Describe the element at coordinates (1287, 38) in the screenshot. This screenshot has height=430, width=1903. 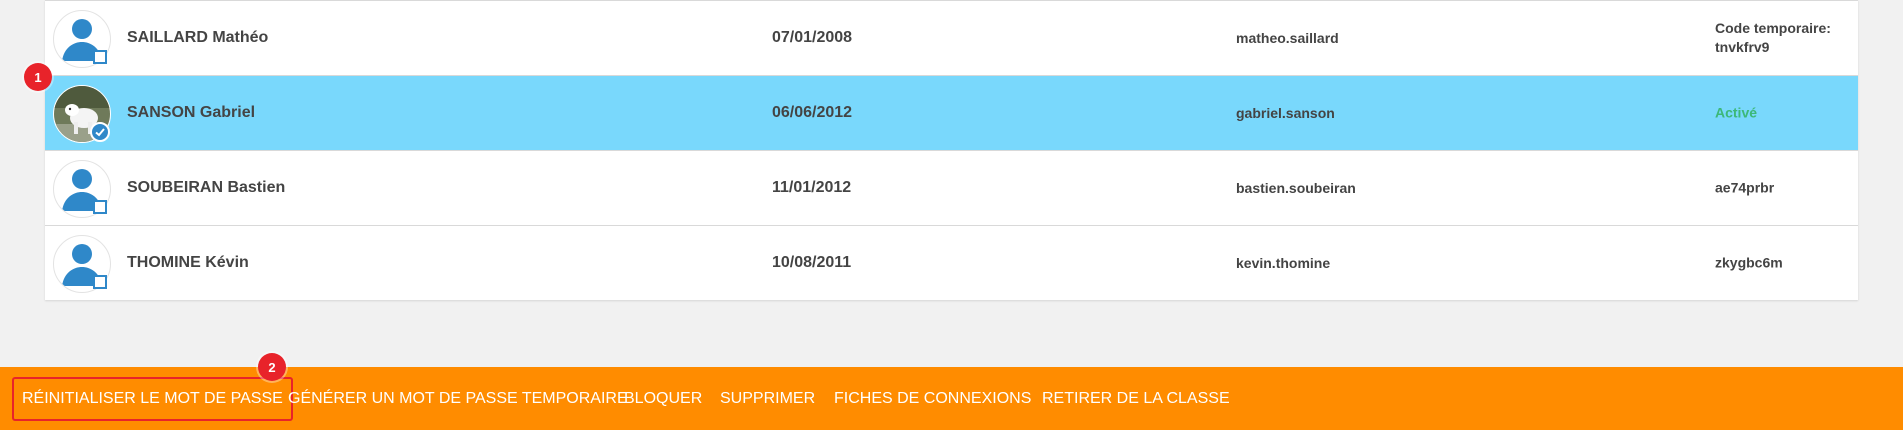
I see `student-login: matheo.saillard` at that location.